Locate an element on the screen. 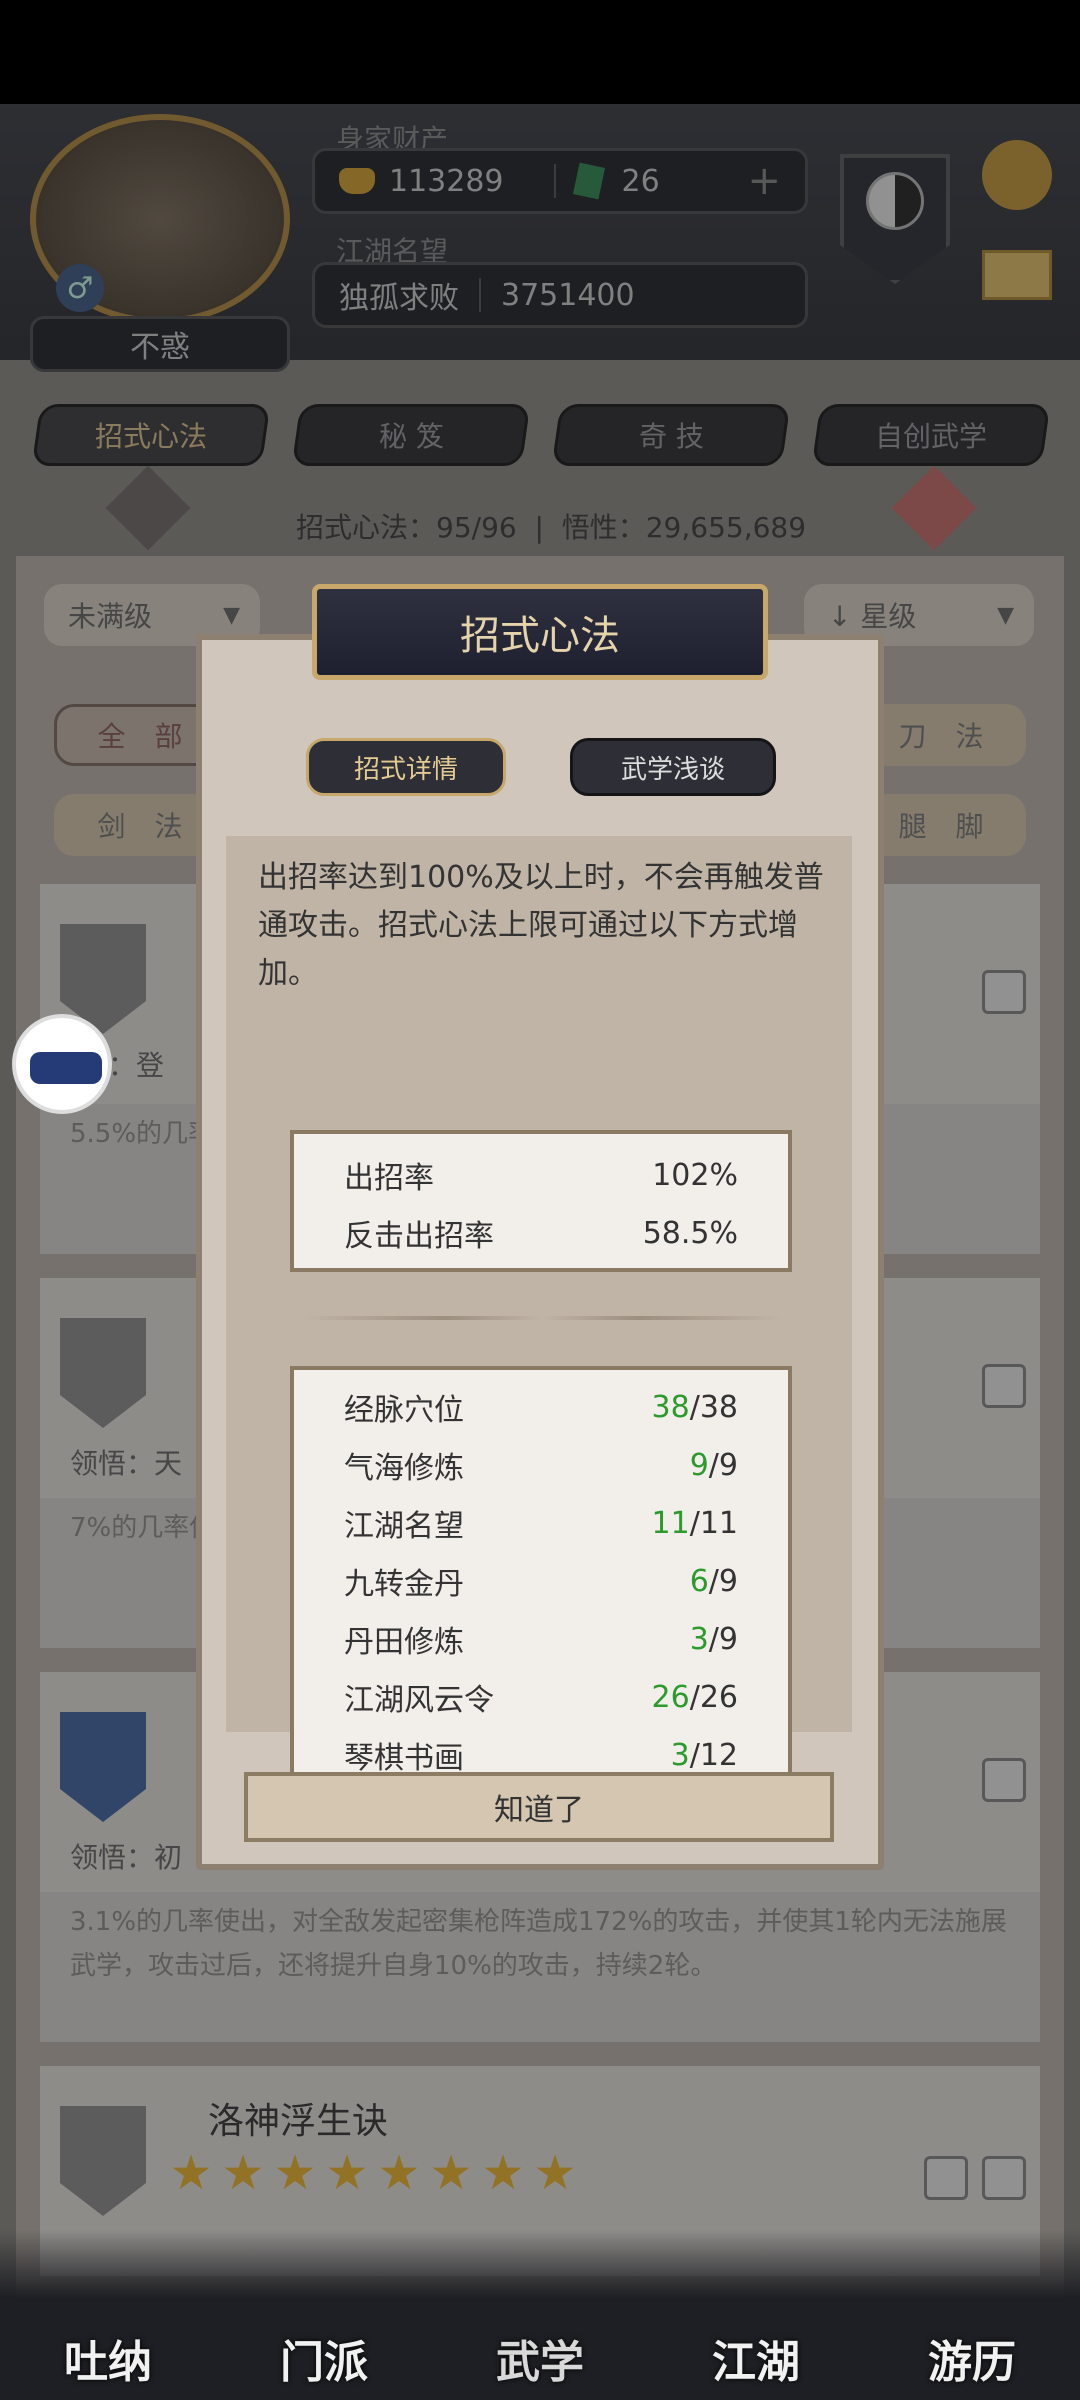  source-value: 9/9 is located at coordinates (714, 1465).